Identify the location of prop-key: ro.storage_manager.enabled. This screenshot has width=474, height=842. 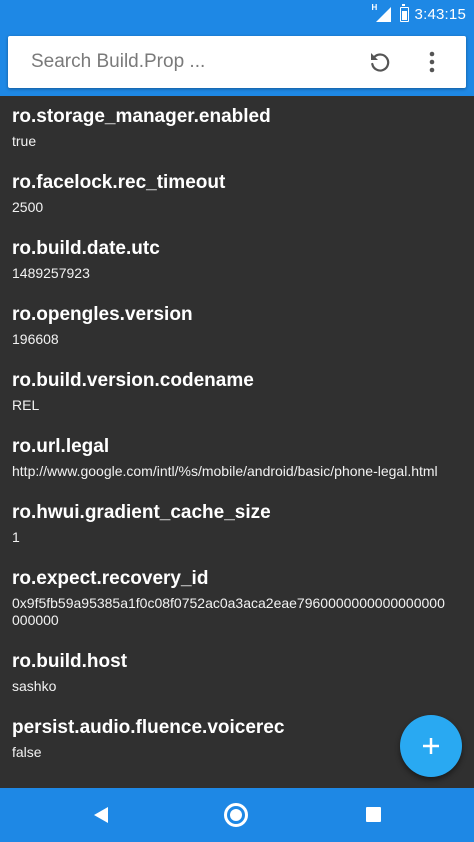
(141, 116).